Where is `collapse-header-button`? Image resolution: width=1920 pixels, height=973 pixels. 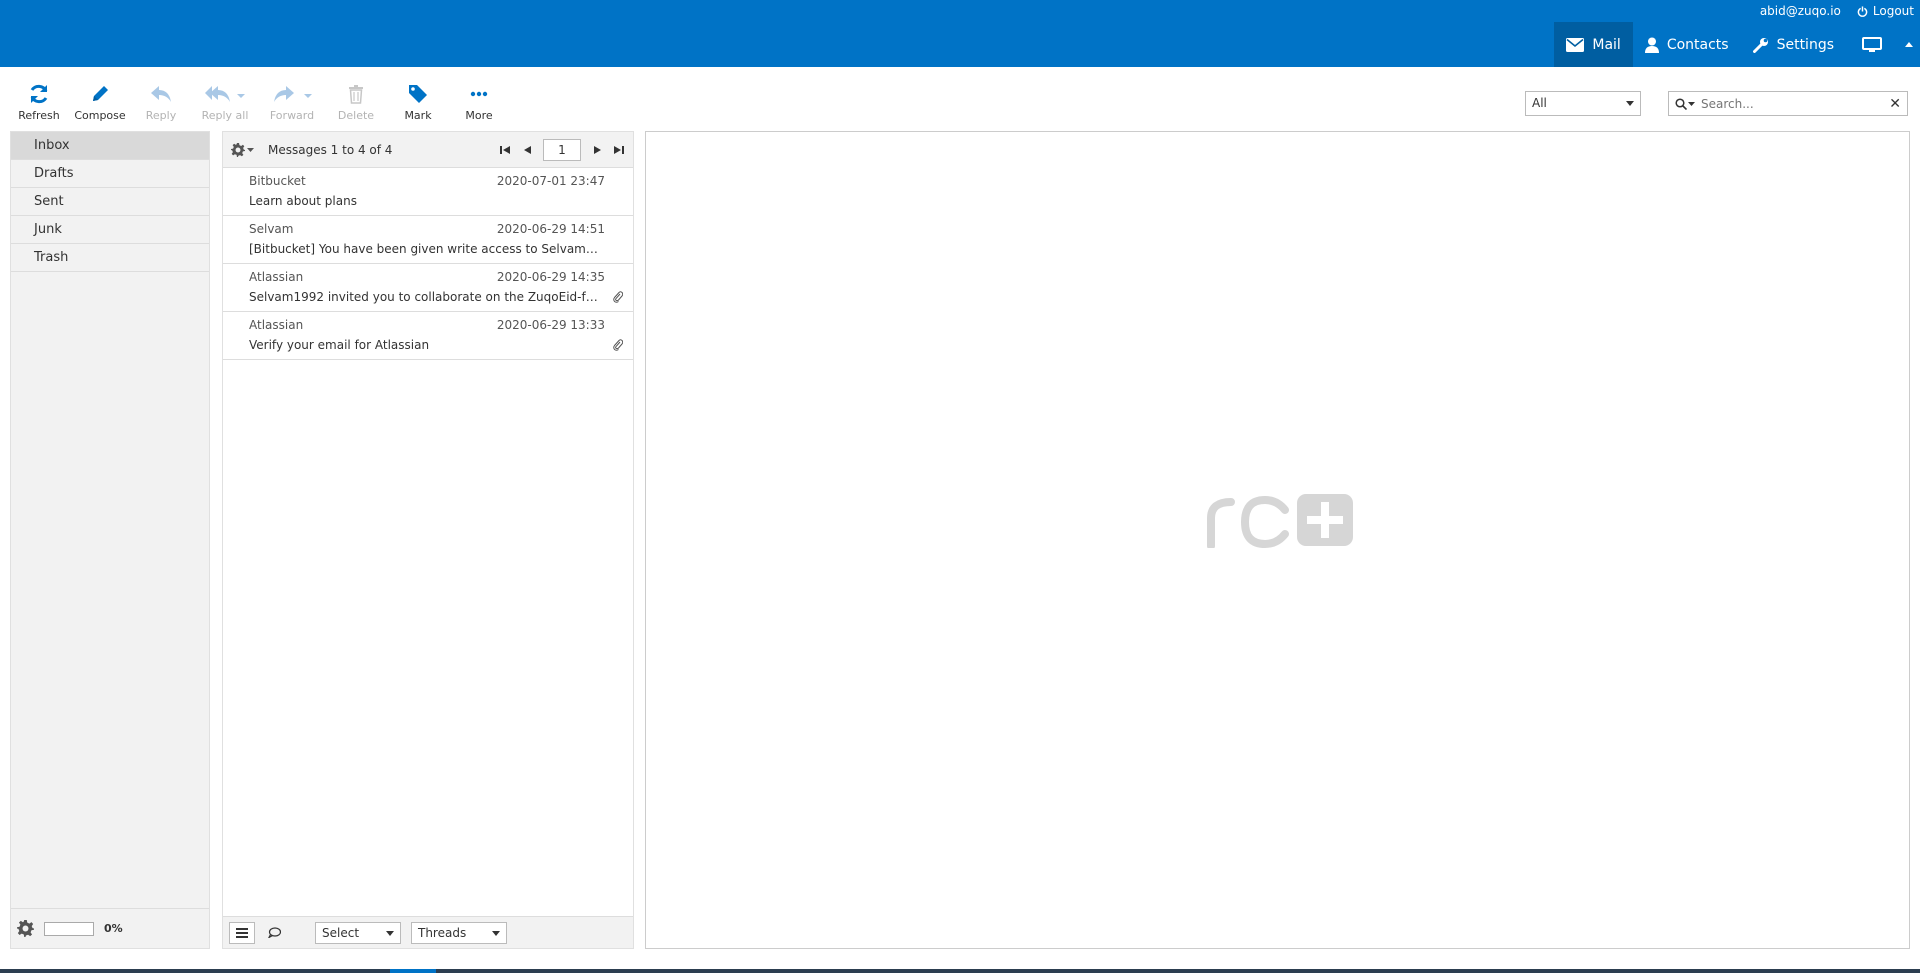 collapse-header-button is located at coordinates (1909, 44).